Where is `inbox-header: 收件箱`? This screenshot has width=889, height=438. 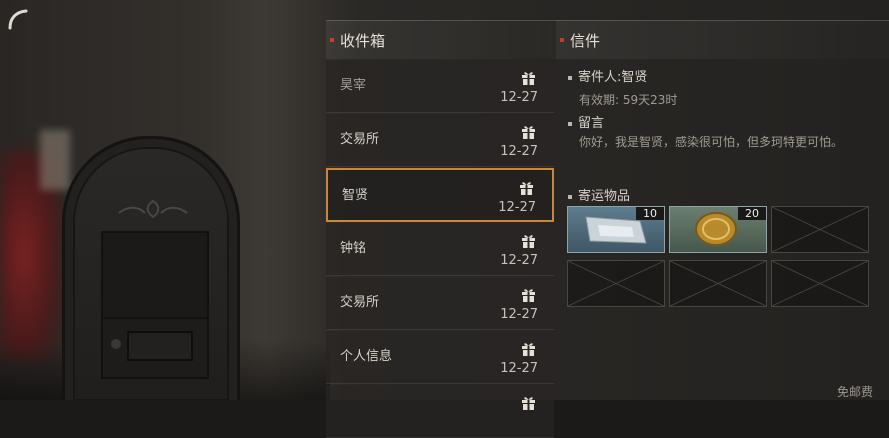 inbox-header: 收件箱 is located at coordinates (441, 39).